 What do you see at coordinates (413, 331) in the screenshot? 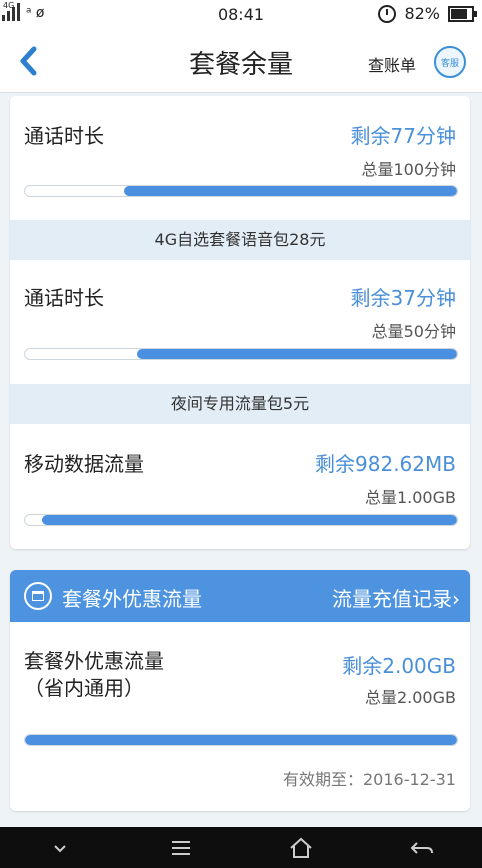
I see `section-total: 总量50分钟` at bounding box center [413, 331].